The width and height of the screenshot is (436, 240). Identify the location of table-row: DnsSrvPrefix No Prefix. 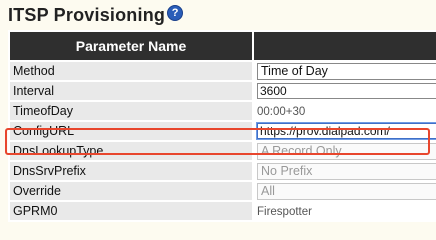
(223, 171).